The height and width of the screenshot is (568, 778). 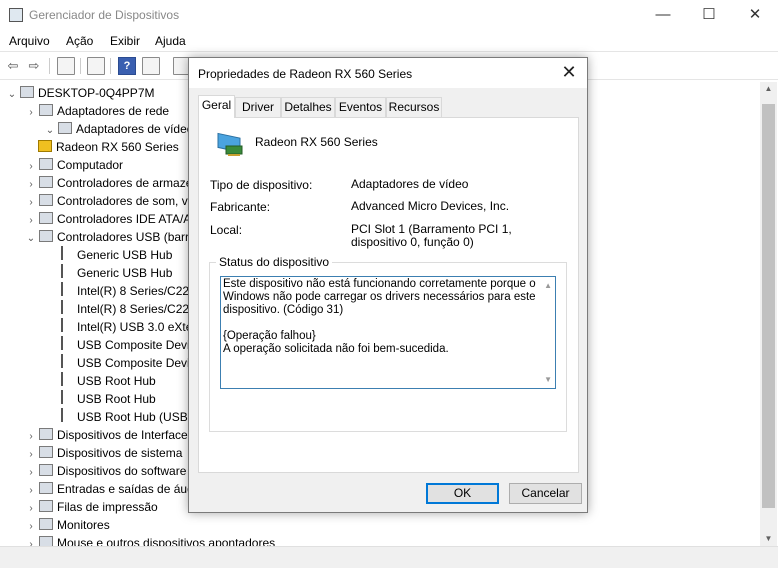 What do you see at coordinates (107, 507) in the screenshot?
I see `tree-item-label: Filas de impressão` at bounding box center [107, 507].